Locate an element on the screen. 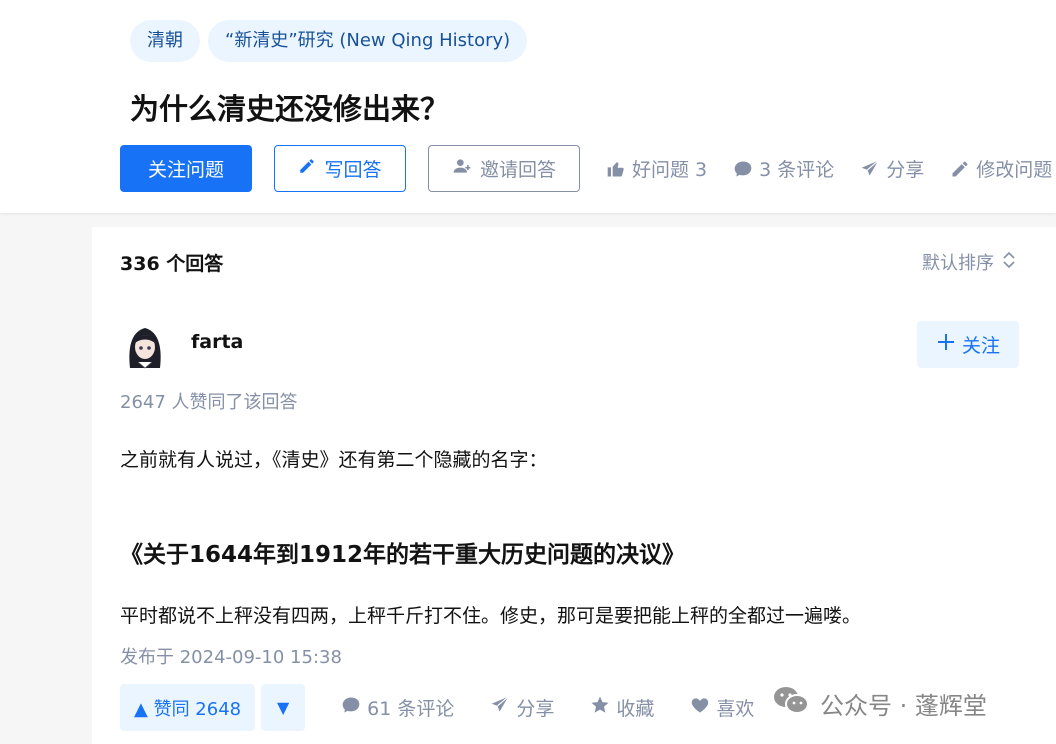 The image size is (1056, 744). downvote-button: ▼ is located at coordinates (283, 707).